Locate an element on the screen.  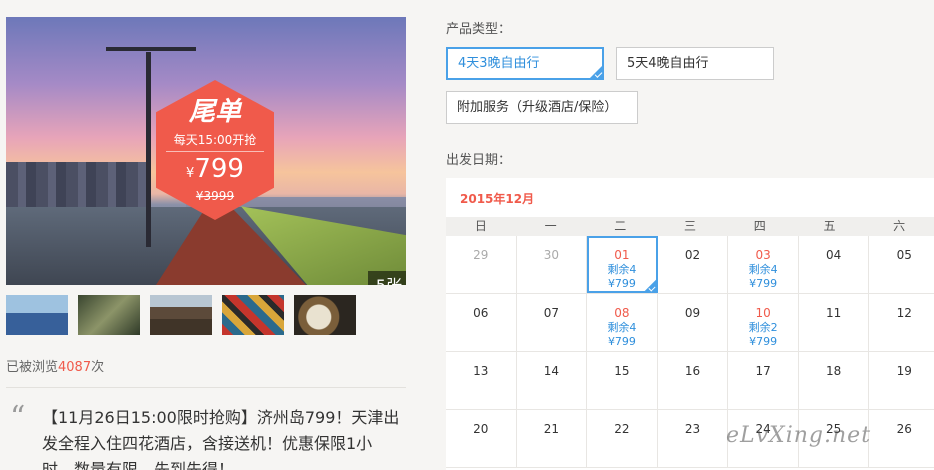
calendar-week-row: 29 30 01 剩余4 ¥799 02 03 剩余4 ¥799 04 05 is located at coordinates (690, 265).